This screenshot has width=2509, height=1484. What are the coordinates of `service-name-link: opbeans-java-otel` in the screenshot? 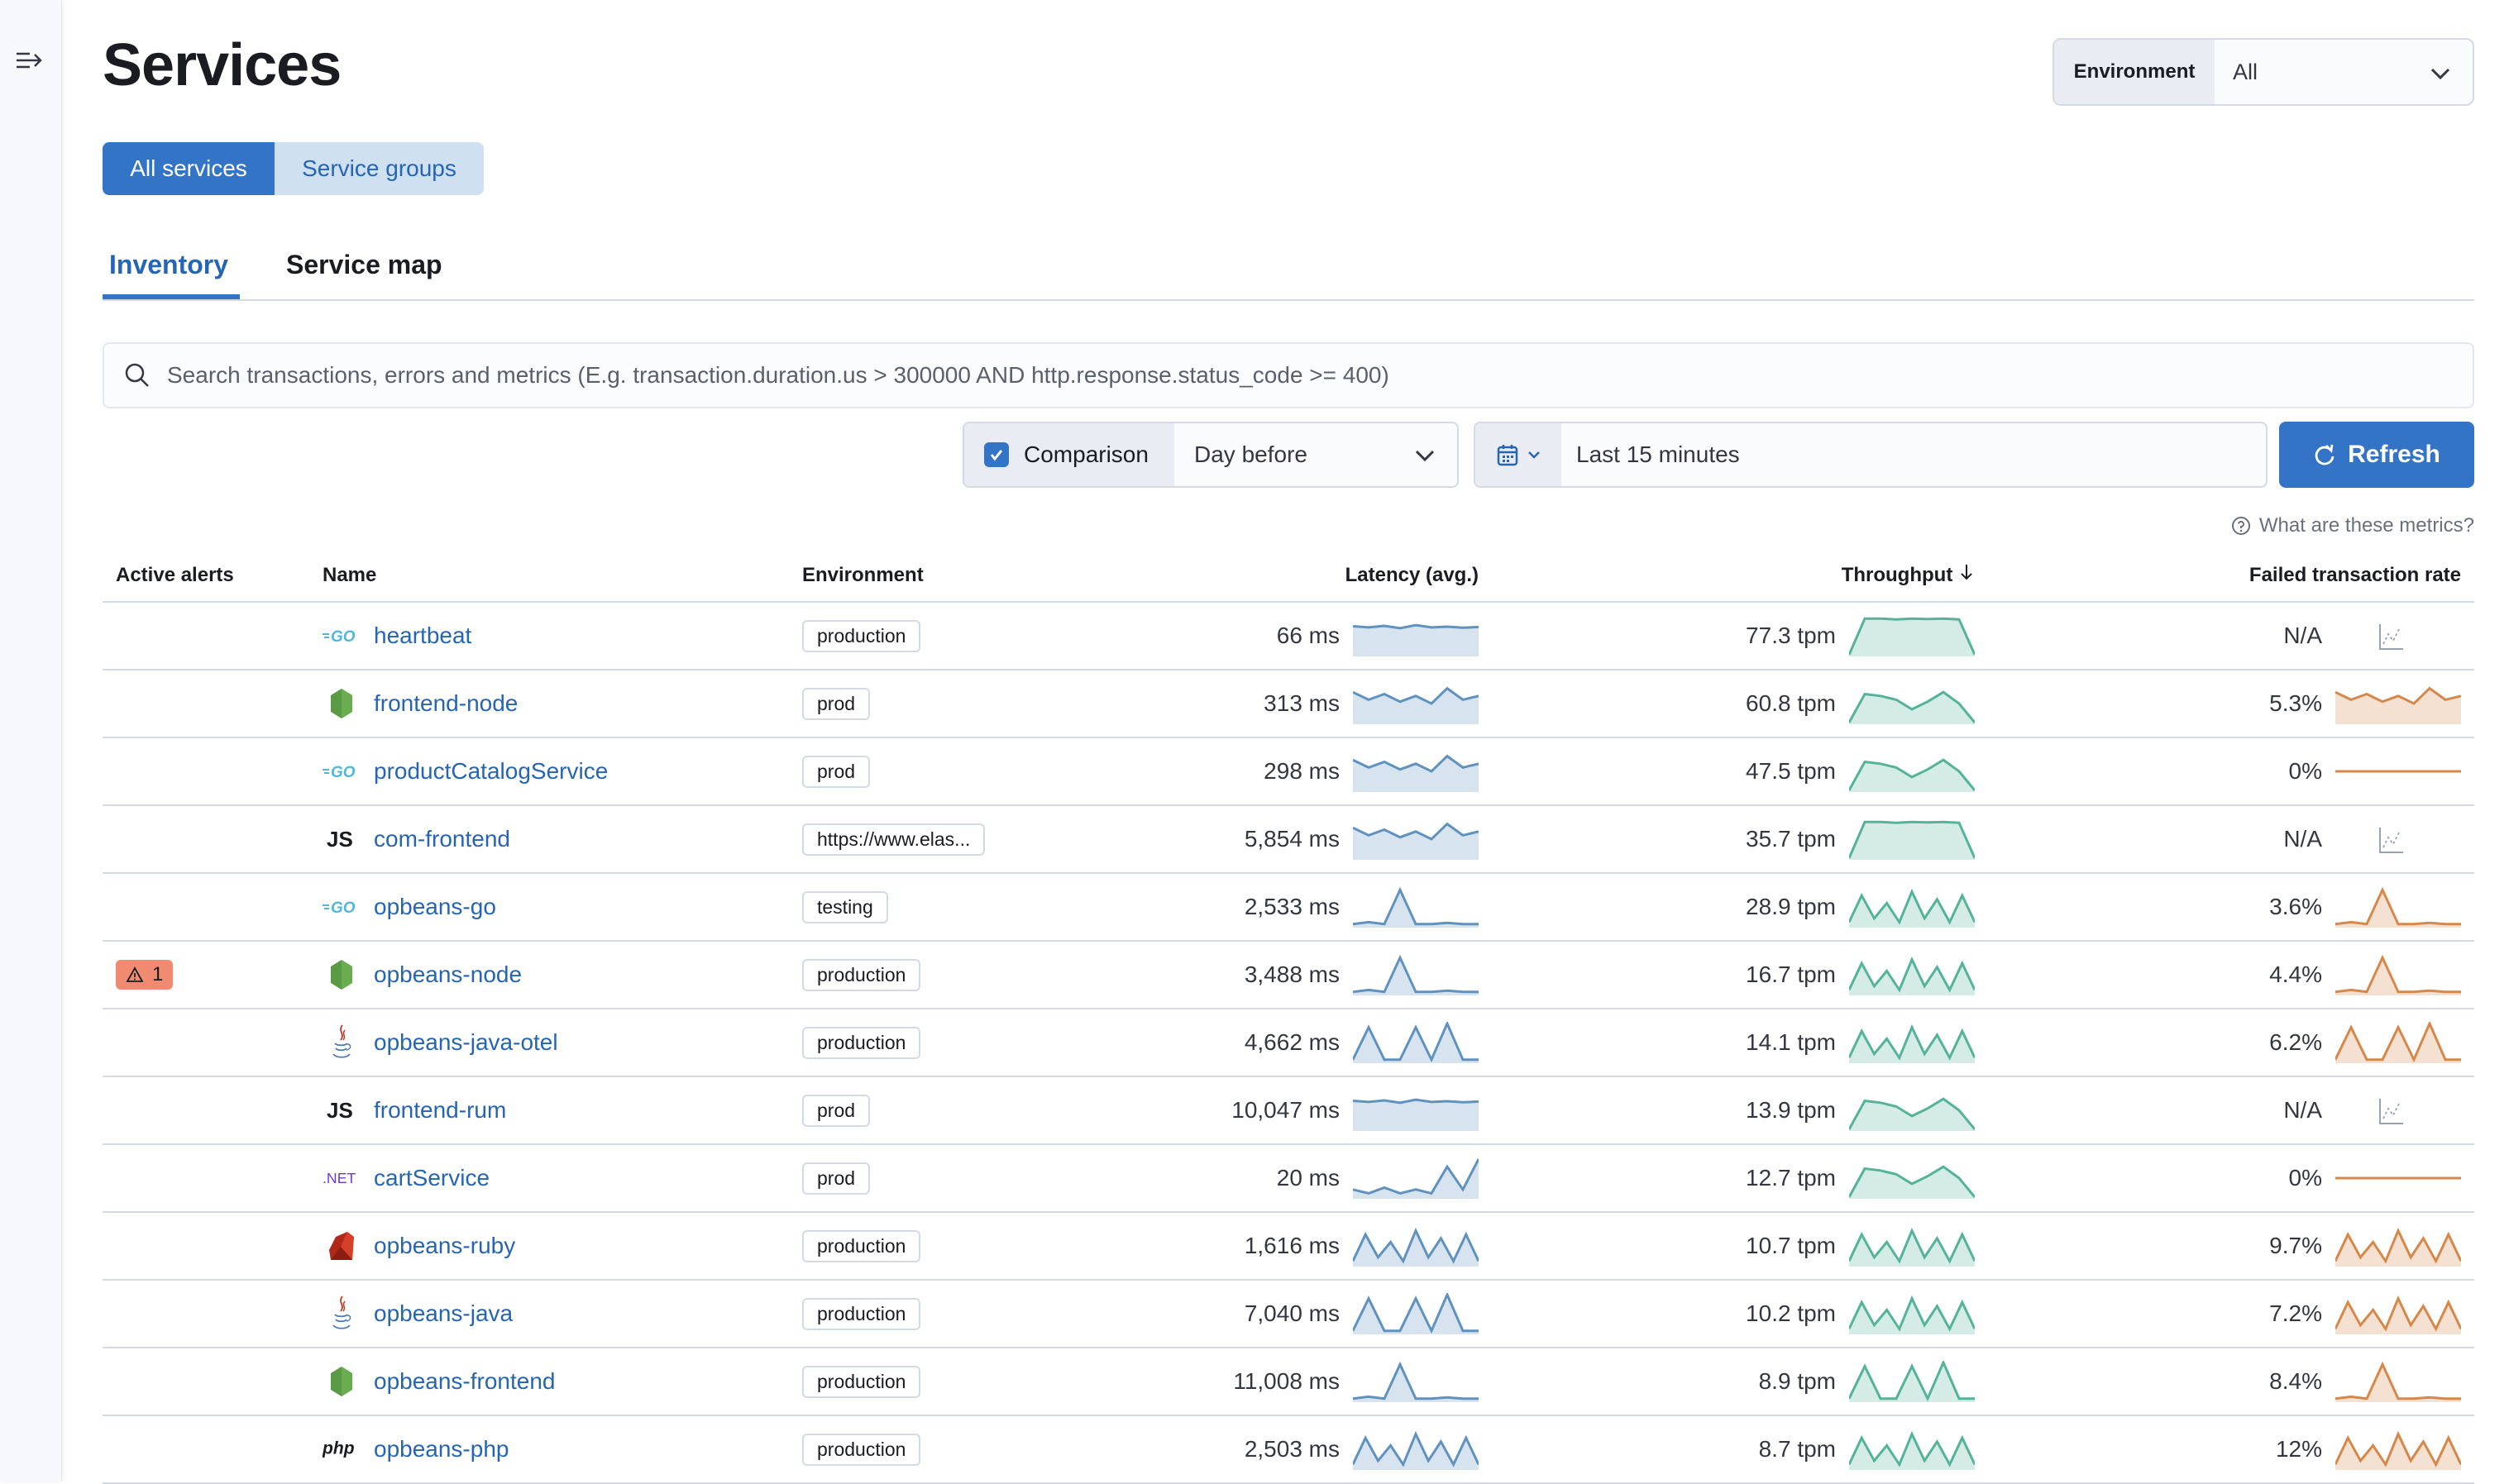 It's located at (466, 1043).